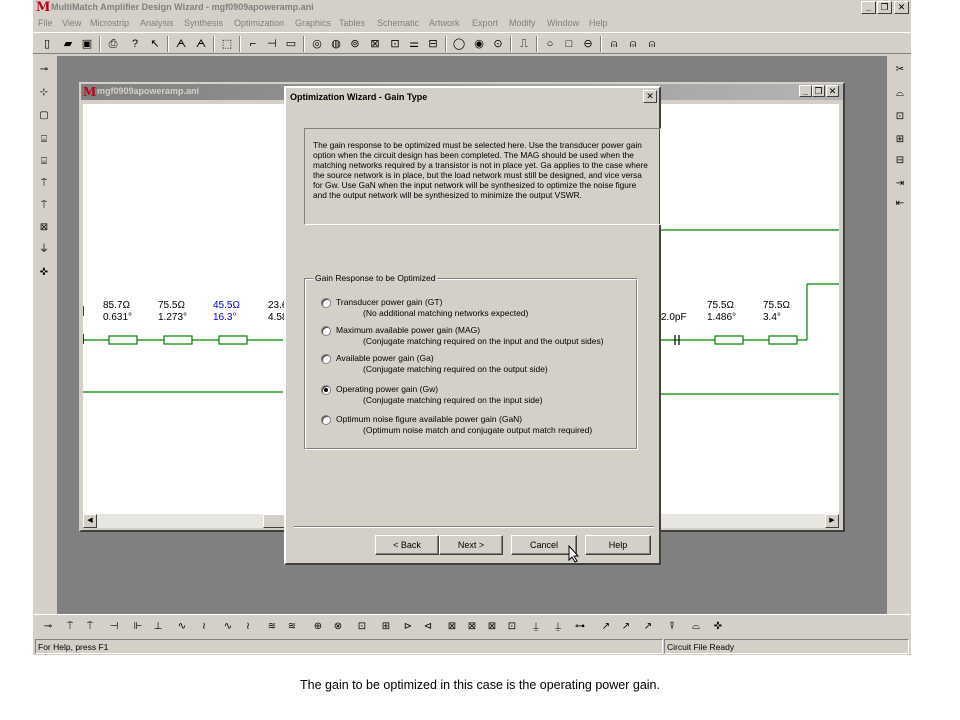 This screenshot has height=720, width=960. I want to click on schematic-restore-button: ❐, so click(818, 91).